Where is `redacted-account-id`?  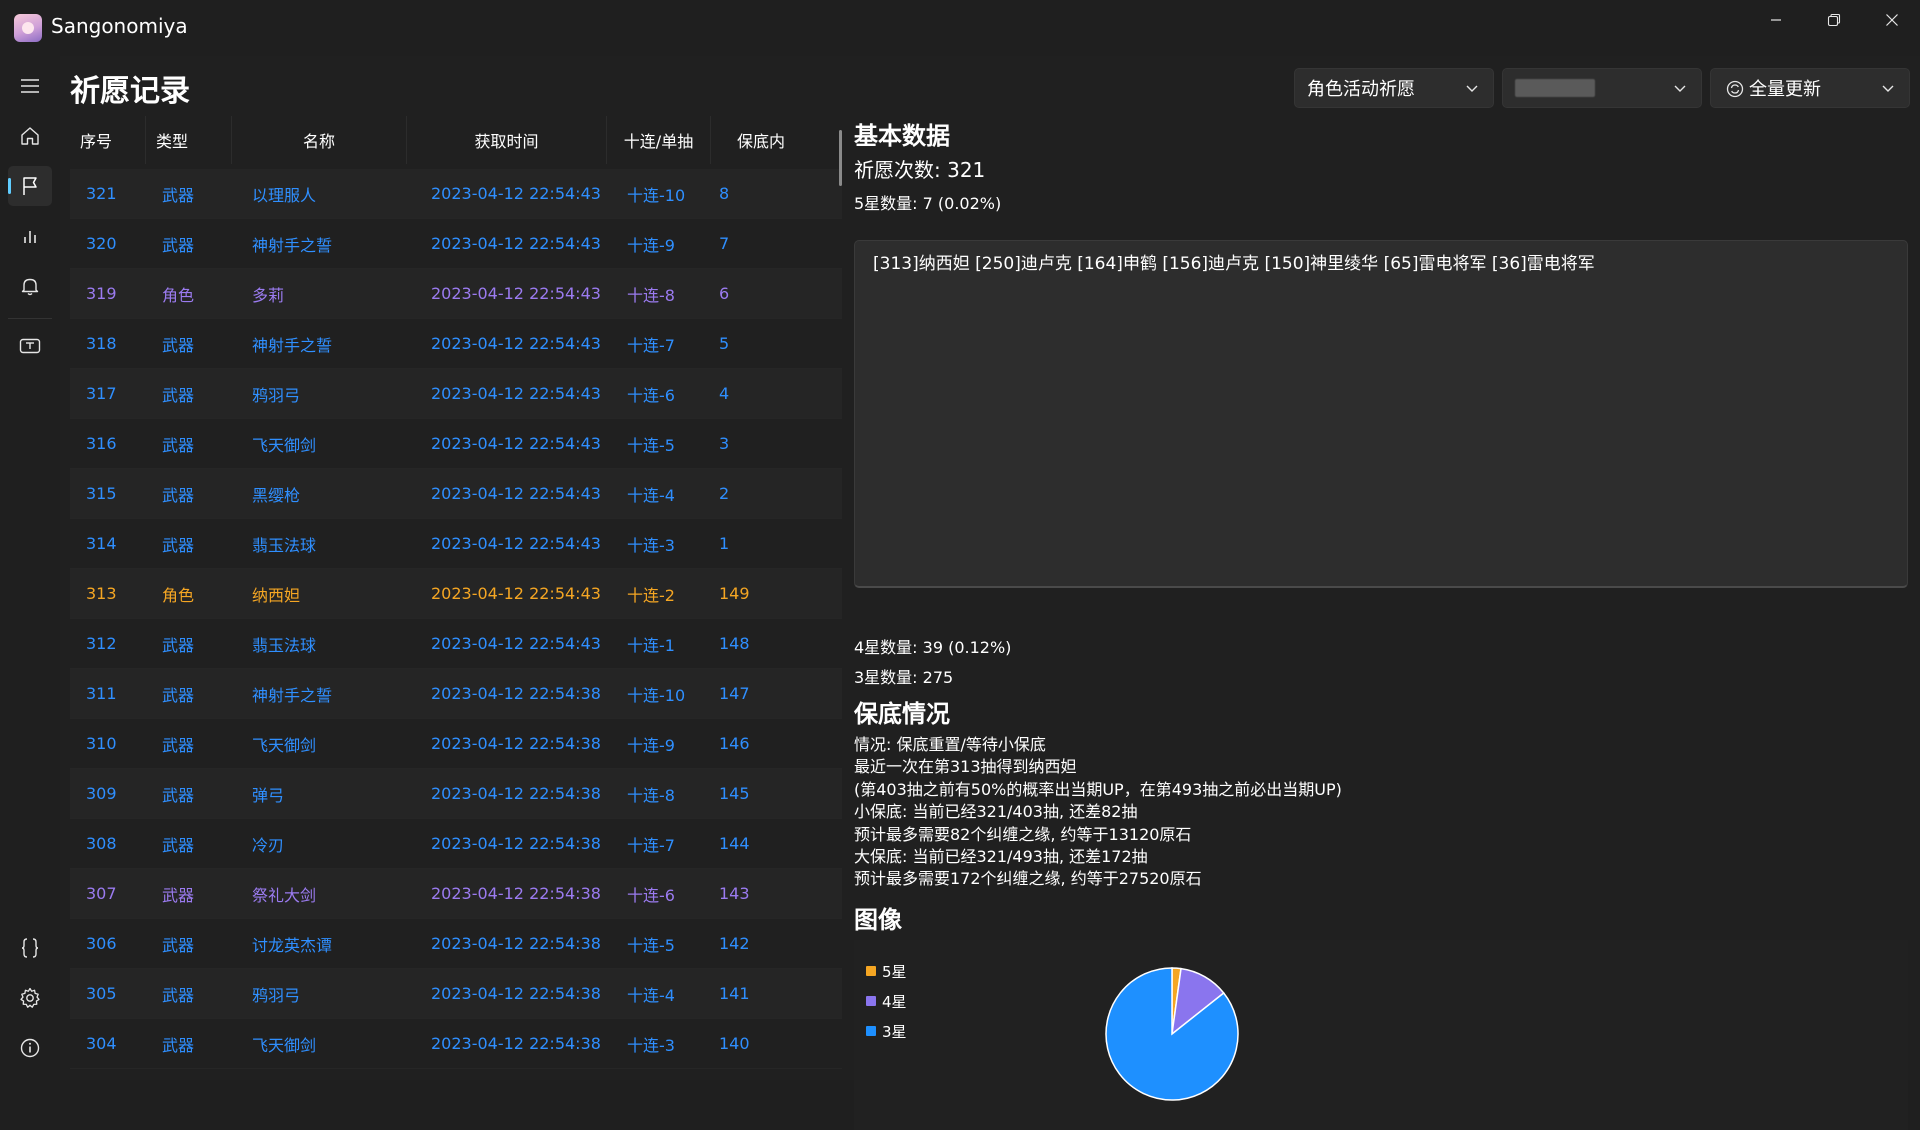
redacted-account-id is located at coordinates (1555, 88).